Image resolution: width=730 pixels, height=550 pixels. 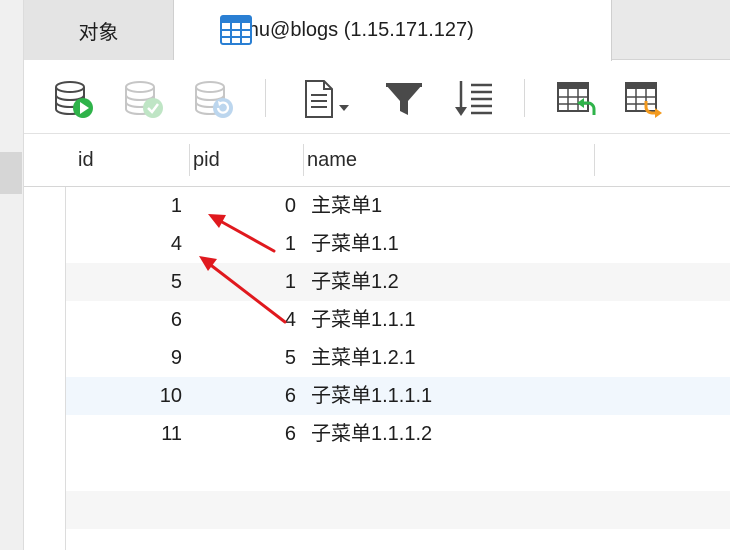 What do you see at coordinates (11, 173) in the screenshot?
I see `gutter-selection-marker` at bounding box center [11, 173].